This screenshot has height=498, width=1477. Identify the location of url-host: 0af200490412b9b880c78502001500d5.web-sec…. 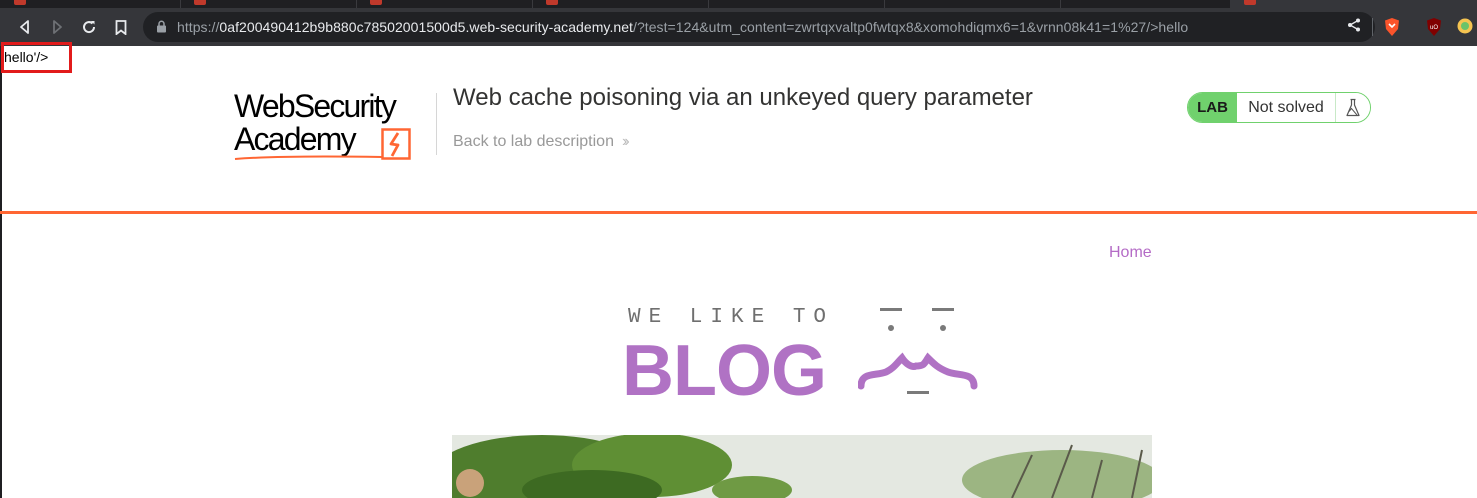
(426, 27).